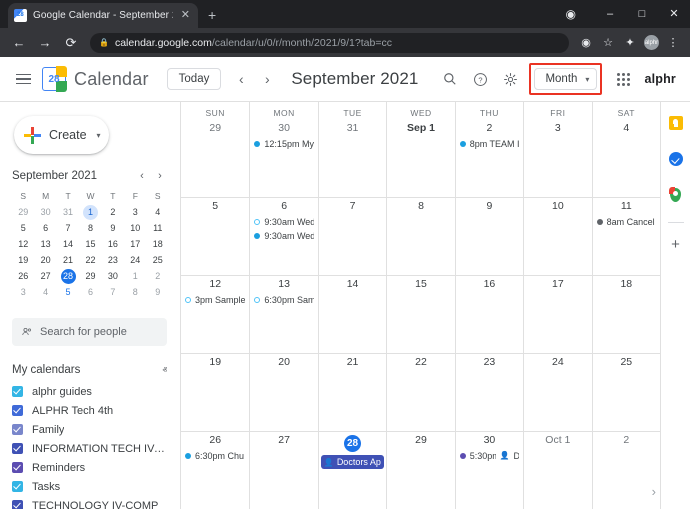 The height and width of the screenshot is (509, 690). I want to click on mini-calendar-day: 18, so click(158, 244).